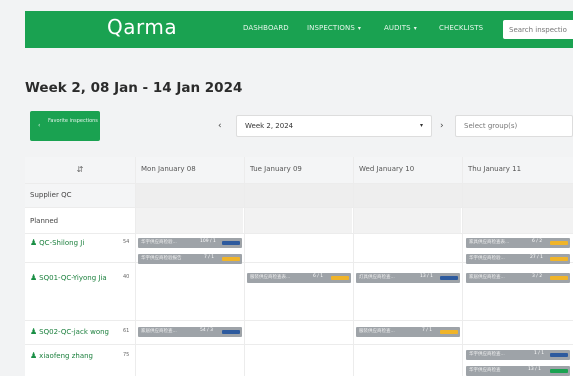 The height and width of the screenshot is (376, 573). Describe the element at coordinates (461, 28) in the screenshot. I see `nav-checklists: CHECKLISTS` at that location.